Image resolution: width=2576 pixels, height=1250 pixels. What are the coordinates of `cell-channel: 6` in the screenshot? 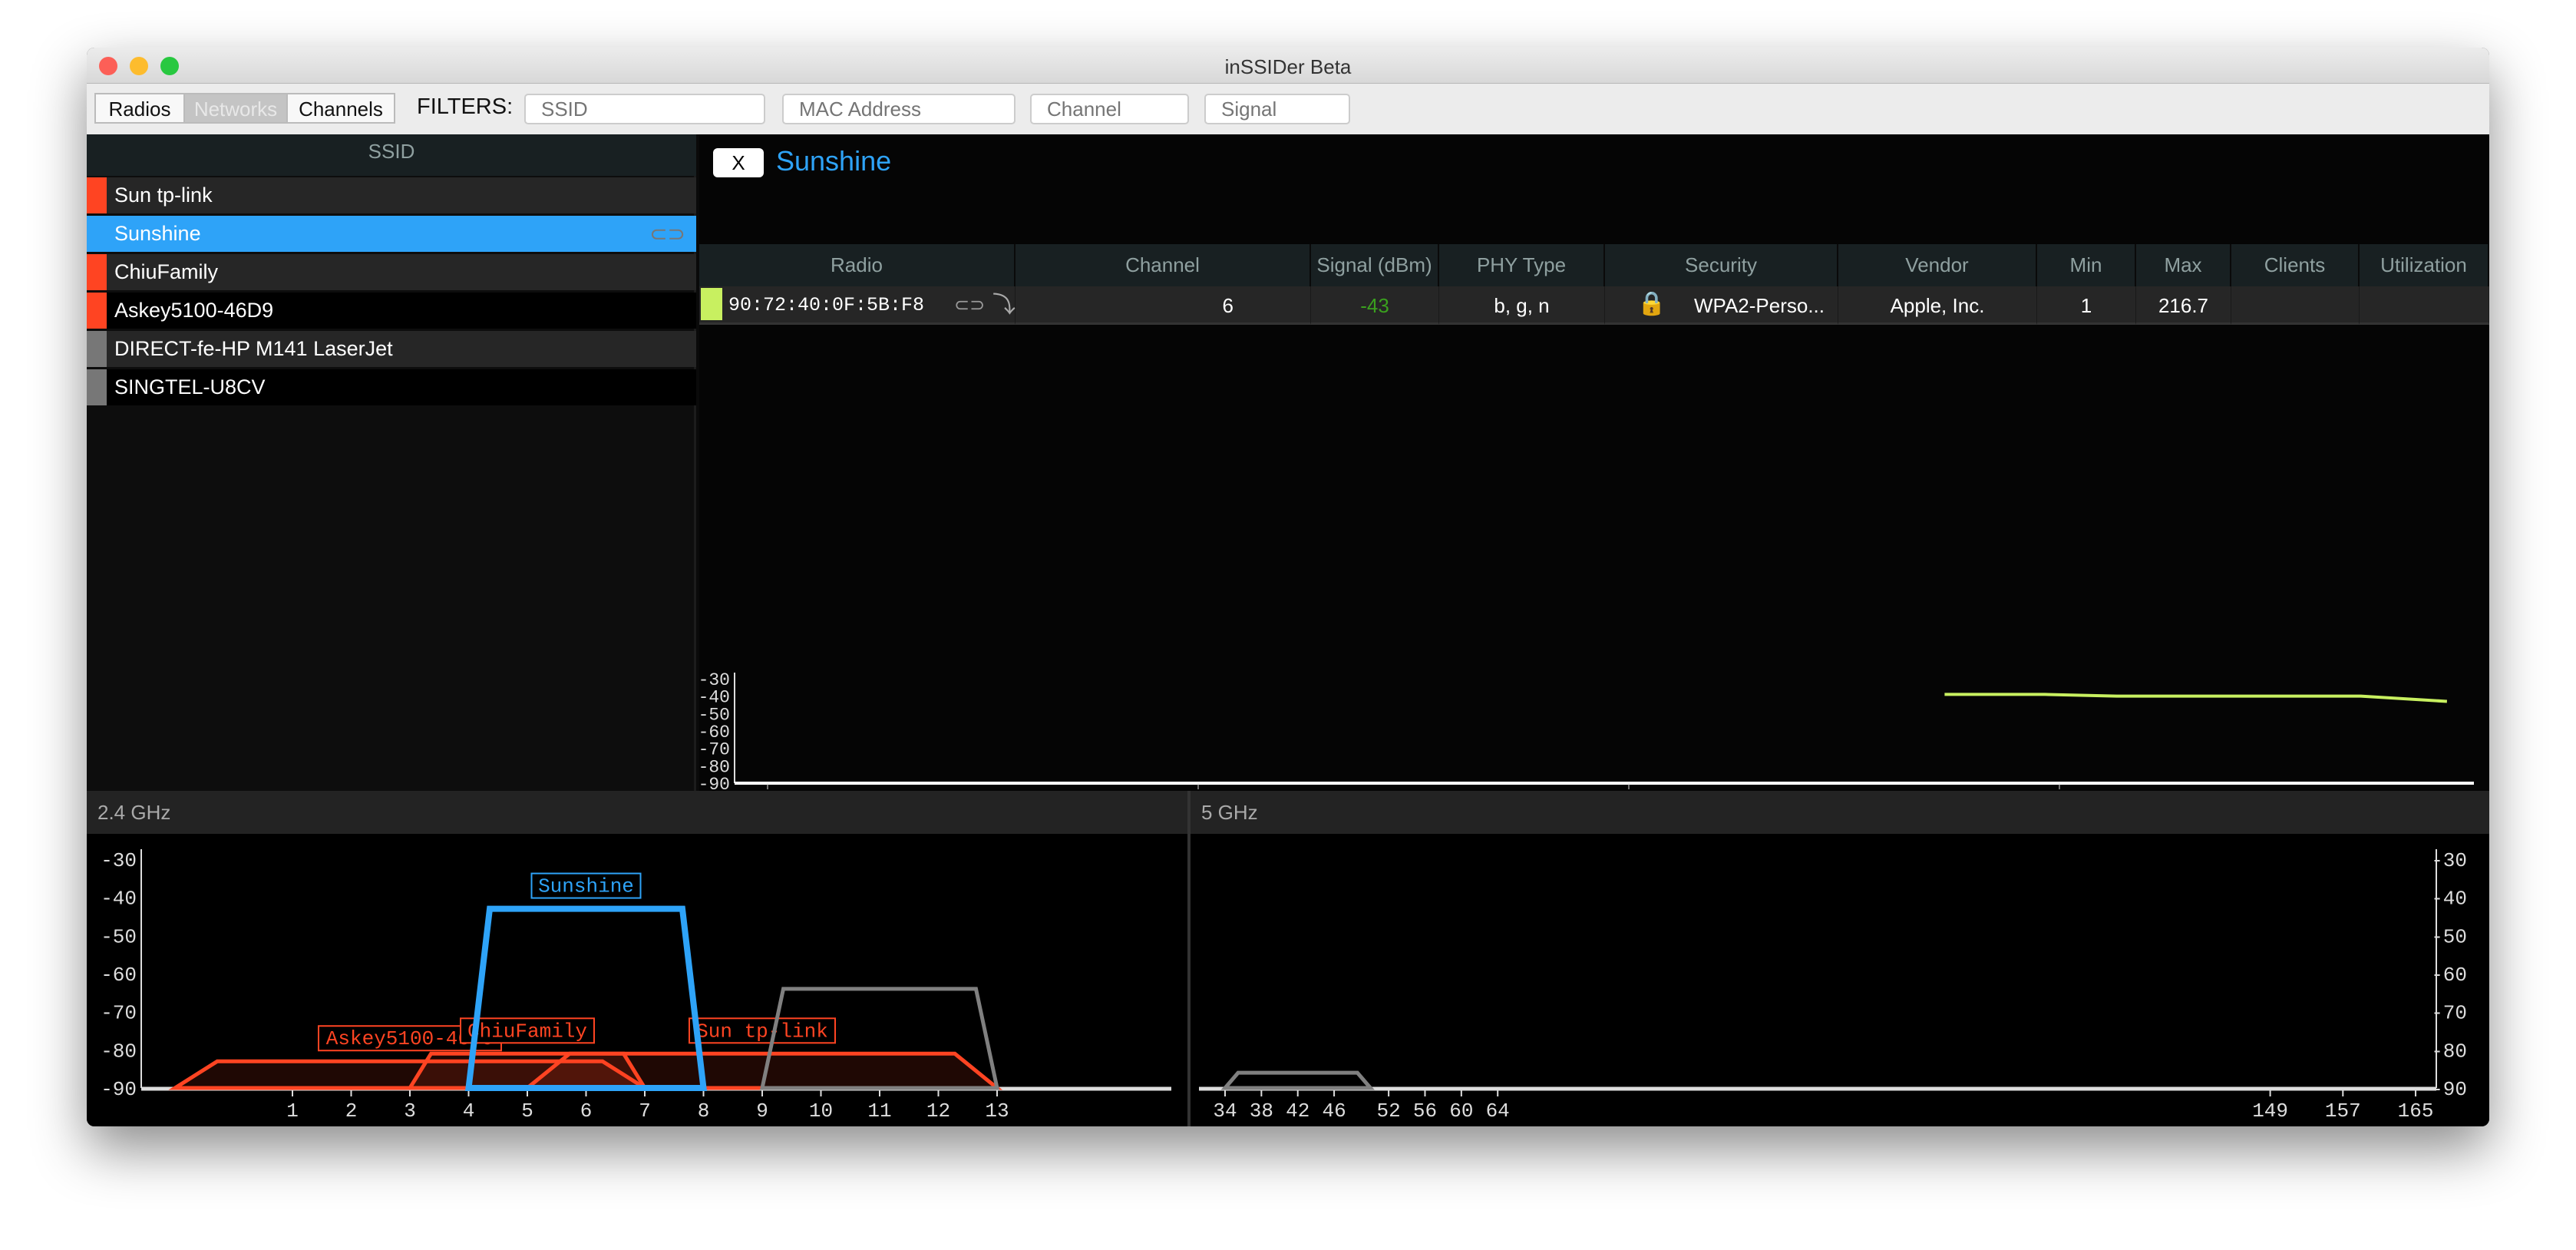 It's located at (1163, 305).